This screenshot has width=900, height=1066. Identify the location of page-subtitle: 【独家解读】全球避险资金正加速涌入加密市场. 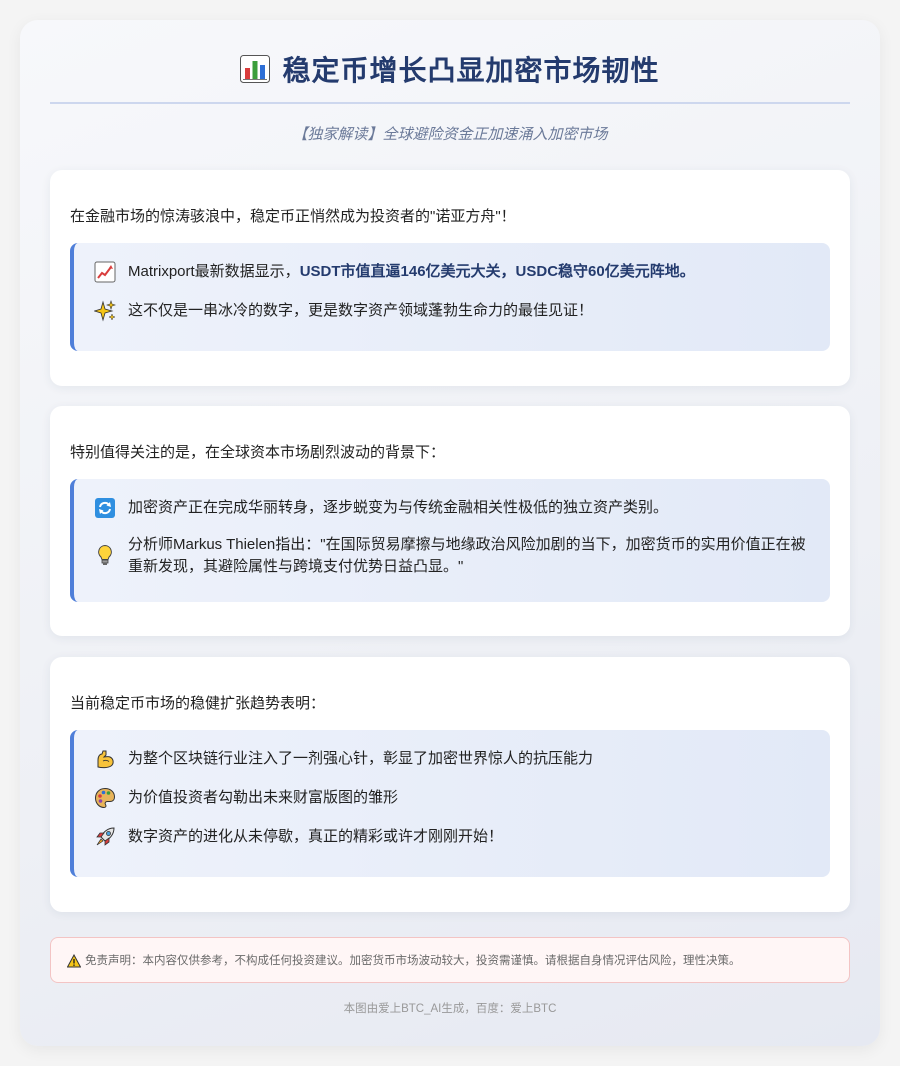
(450, 134).